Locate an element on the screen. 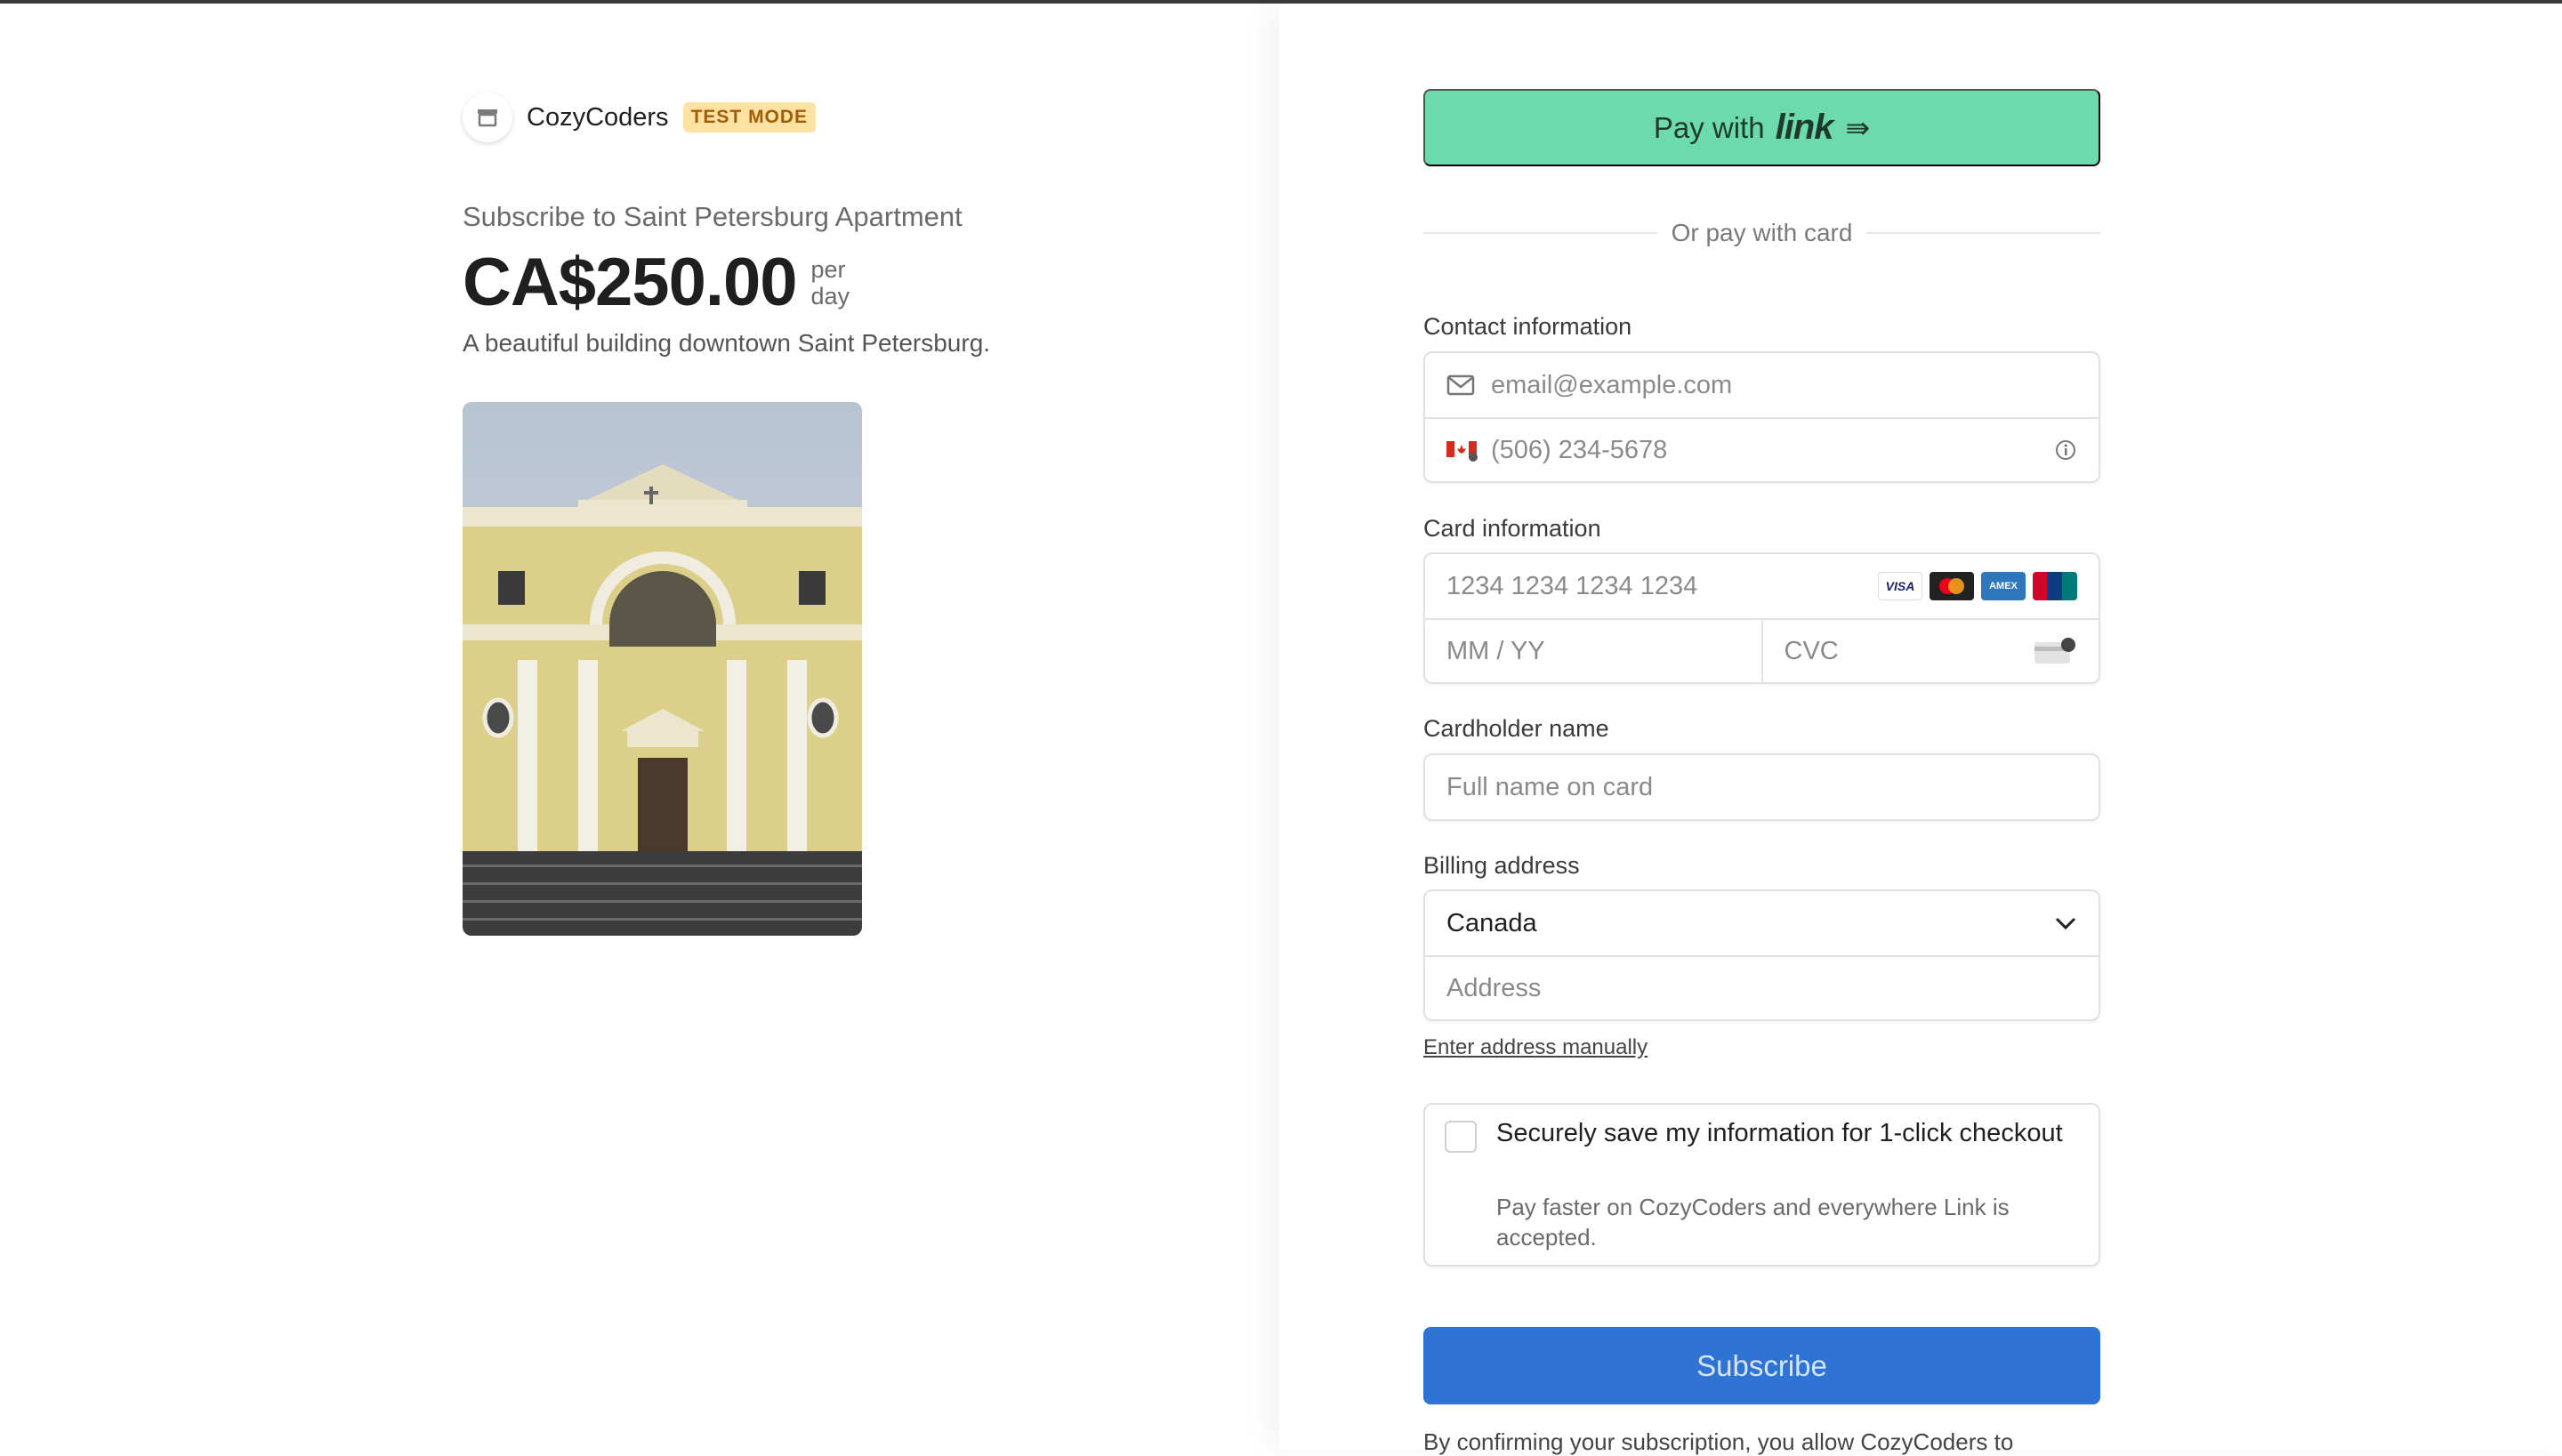  billing-period-line1: per is located at coordinates (828, 269).